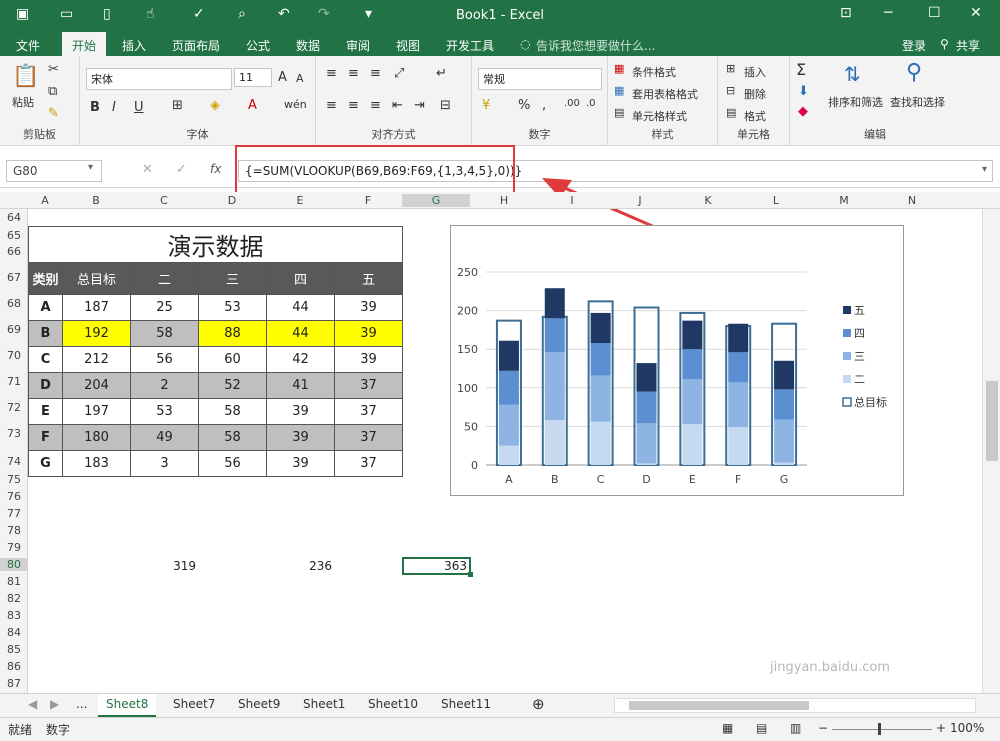 Image resolution: width=1000 pixels, height=741 pixels. What do you see at coordinates (976, 13) in the screenshot?
I see `close-icon: ✕` at bounding box center [976, 13].